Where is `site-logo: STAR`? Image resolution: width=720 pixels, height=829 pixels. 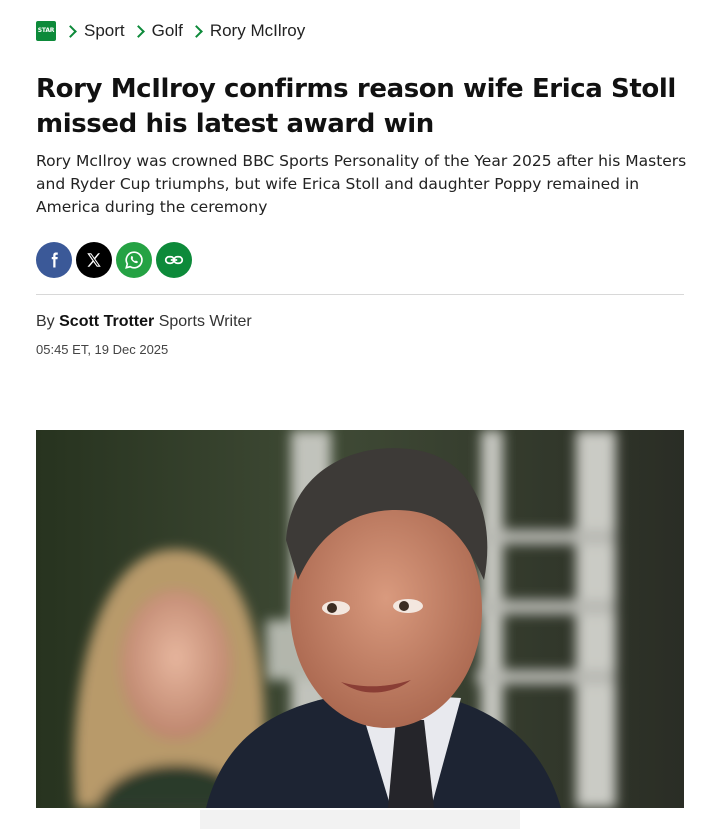
site-logo: STAR is located at coordinates (46, 31).